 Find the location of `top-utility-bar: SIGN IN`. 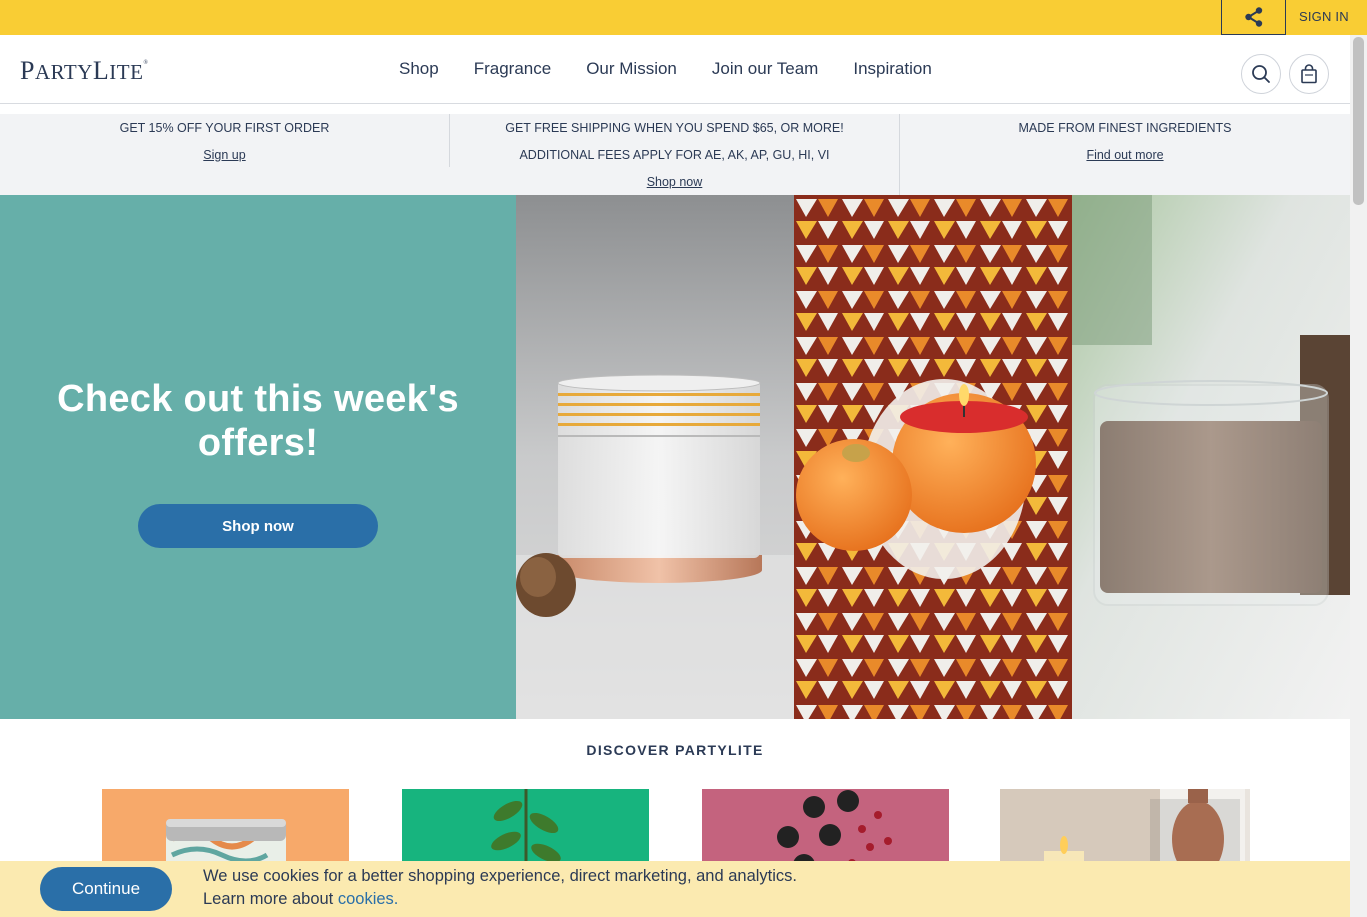

top-utility-bar: SIGN IN is located at coordinates (683, 17).